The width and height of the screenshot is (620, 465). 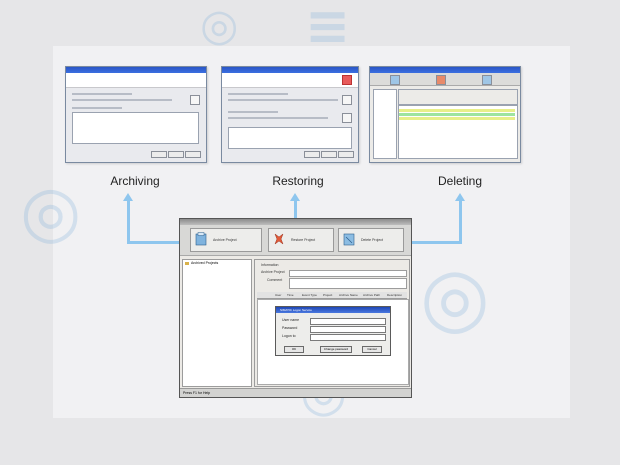 I want to click on restore-project-label: Restore Project, so click(x=303, y=240).